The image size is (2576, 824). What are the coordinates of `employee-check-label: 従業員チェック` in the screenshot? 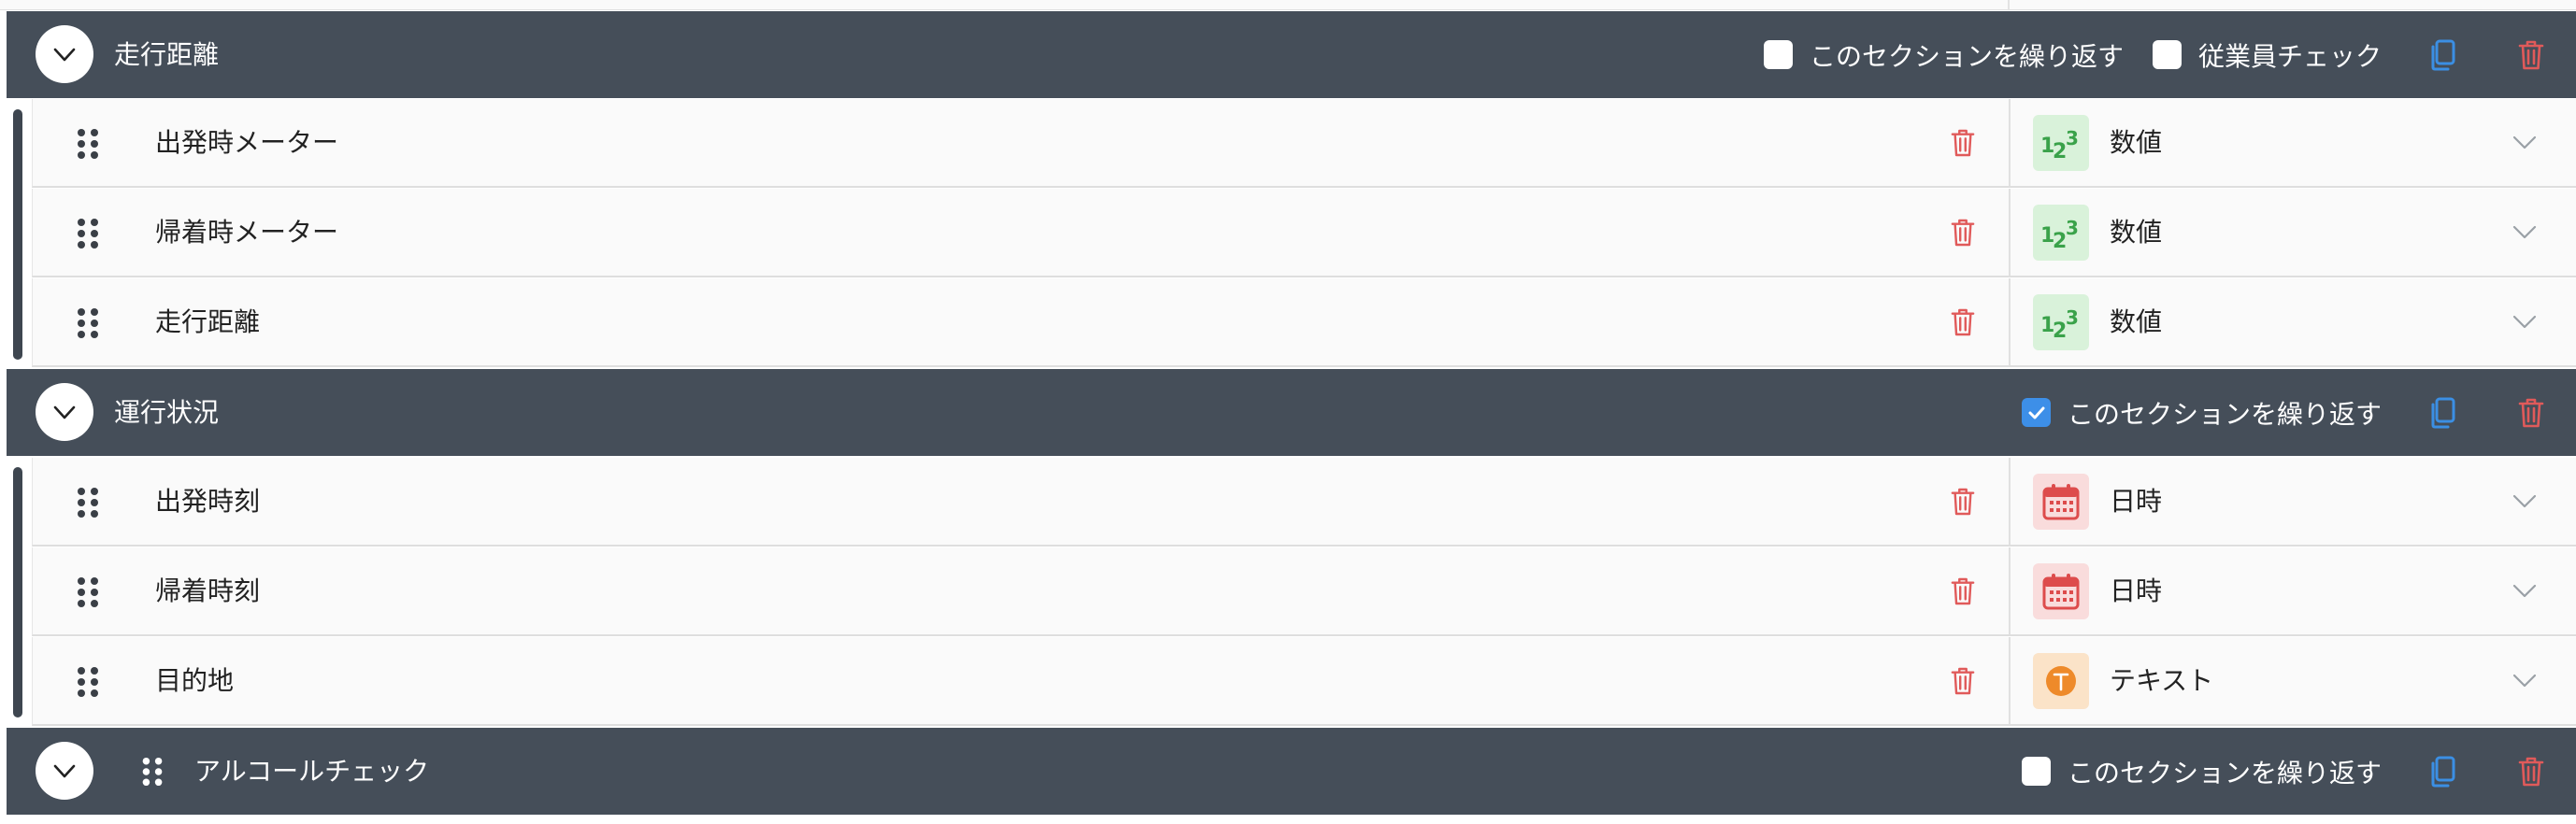 It's located at (2290, 56).